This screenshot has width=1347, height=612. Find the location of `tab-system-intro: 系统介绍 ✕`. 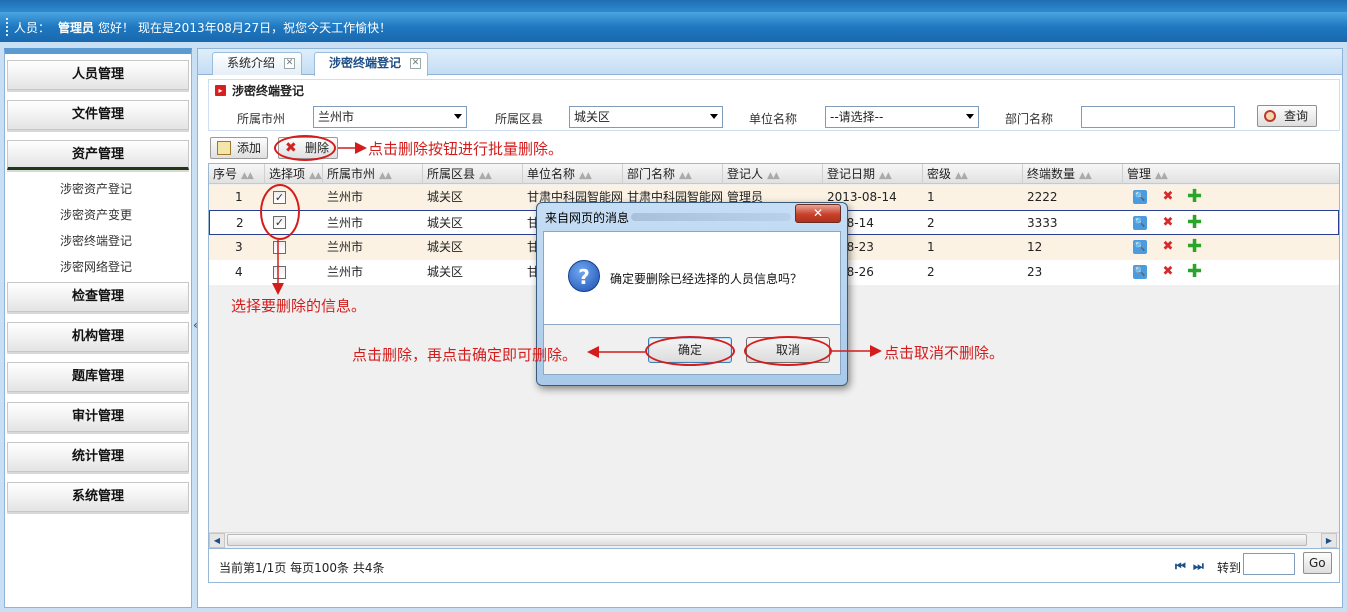

tab-system-intro: 系统介绍 ✕ is located at coordinates (257, 63).